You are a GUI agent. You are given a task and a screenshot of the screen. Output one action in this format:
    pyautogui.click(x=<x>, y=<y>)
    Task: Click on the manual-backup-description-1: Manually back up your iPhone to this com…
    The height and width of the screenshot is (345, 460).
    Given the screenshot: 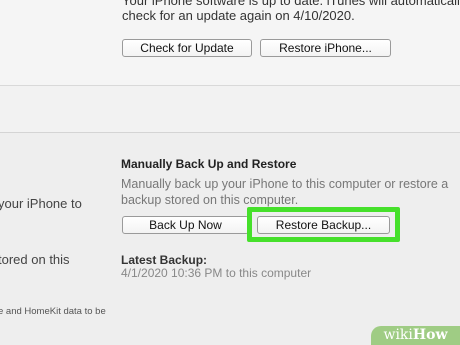 What is the action you would take?
    pyautogui.click(x=285, y=184)
    